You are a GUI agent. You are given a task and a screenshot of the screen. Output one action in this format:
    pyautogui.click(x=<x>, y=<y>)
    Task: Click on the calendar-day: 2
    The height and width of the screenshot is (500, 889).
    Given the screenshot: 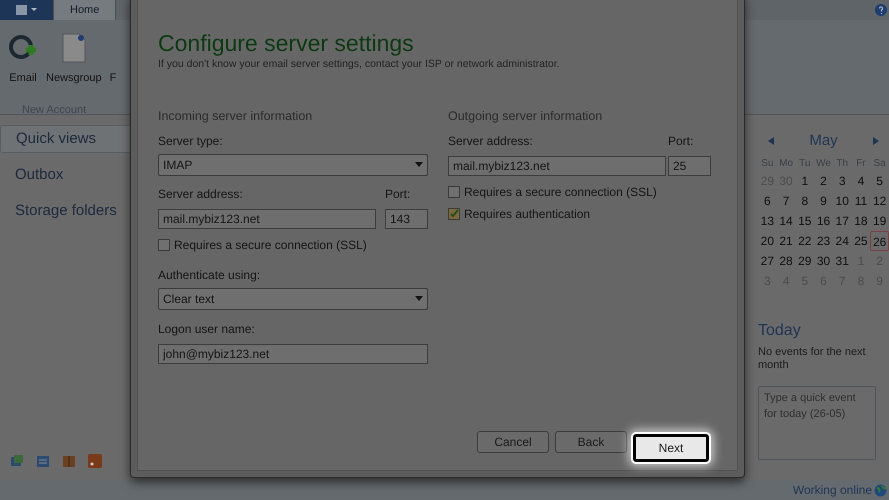 What is the action you would take?
    pyautogui.click(x=823, y=180)
    